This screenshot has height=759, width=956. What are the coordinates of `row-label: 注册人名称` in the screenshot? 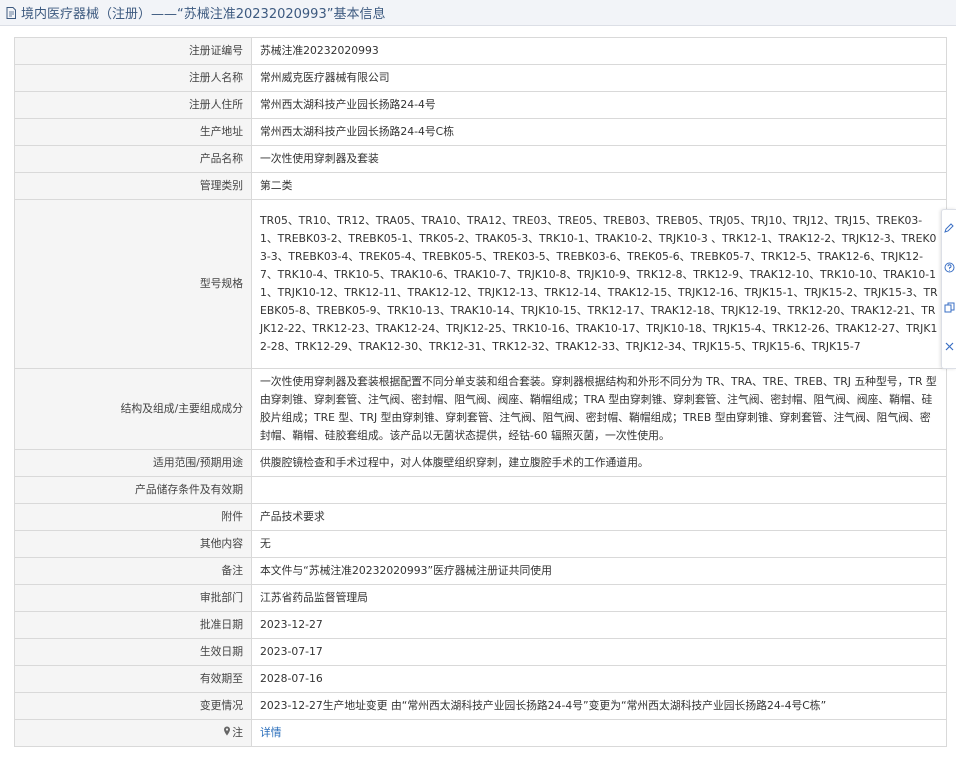 It's located at (133, 78).